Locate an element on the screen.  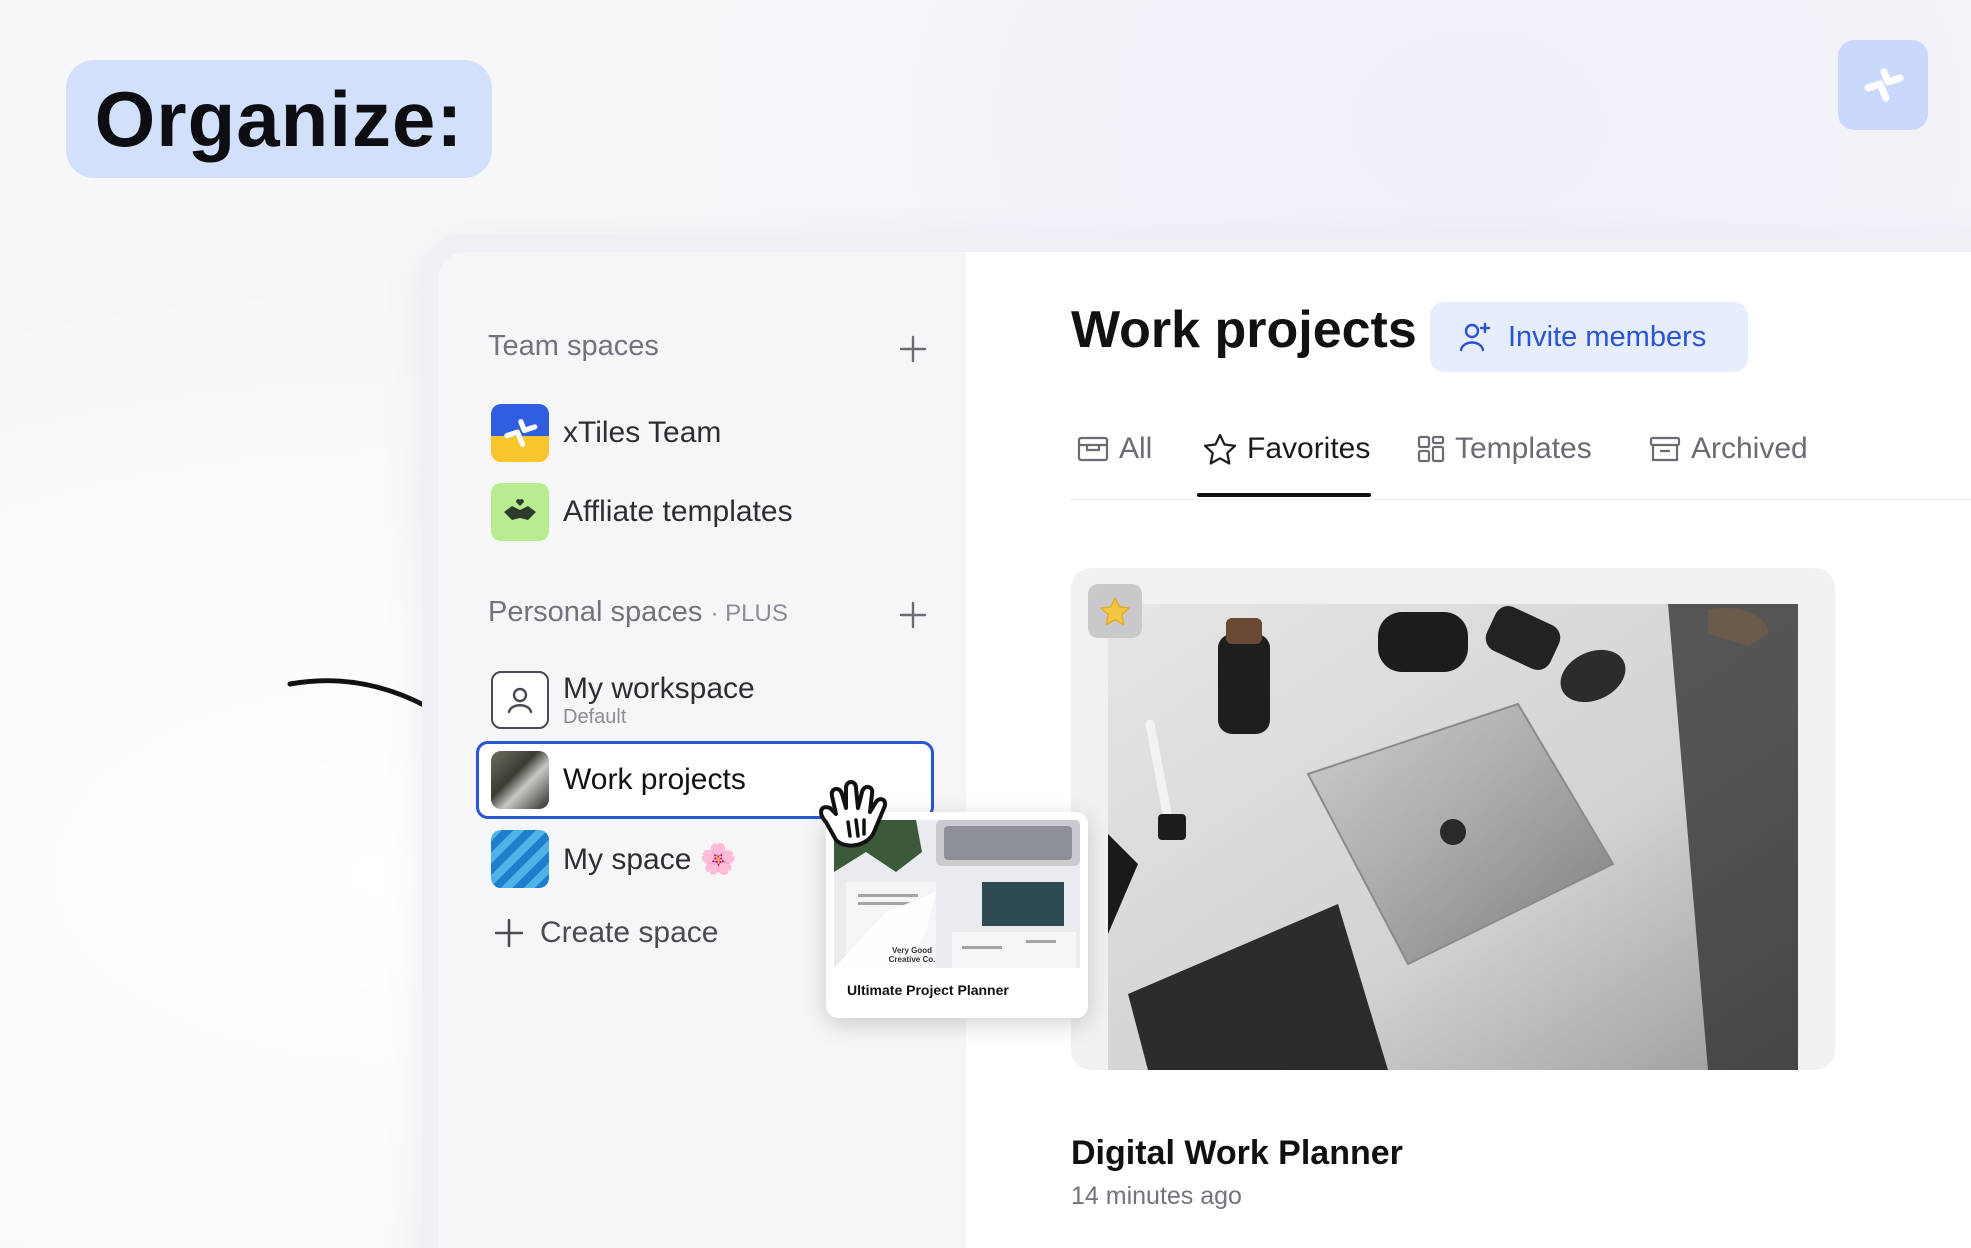
organize-heading-text: Organize: is located at coordinates (279, 118).